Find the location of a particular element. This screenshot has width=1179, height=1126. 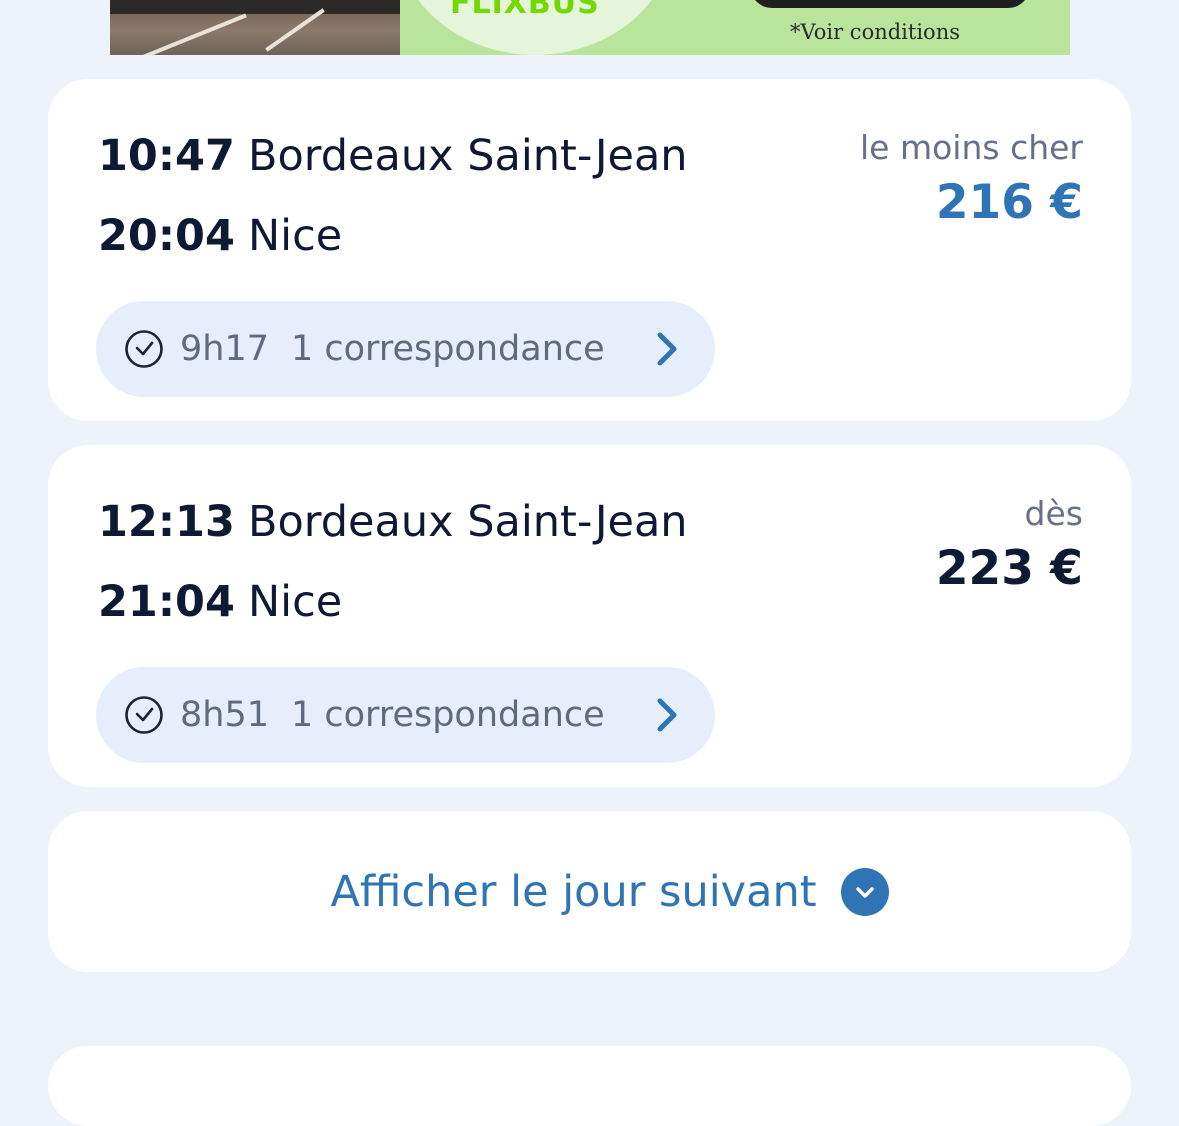

arrival-time: 20:04 is located at coordinates (166, 236).